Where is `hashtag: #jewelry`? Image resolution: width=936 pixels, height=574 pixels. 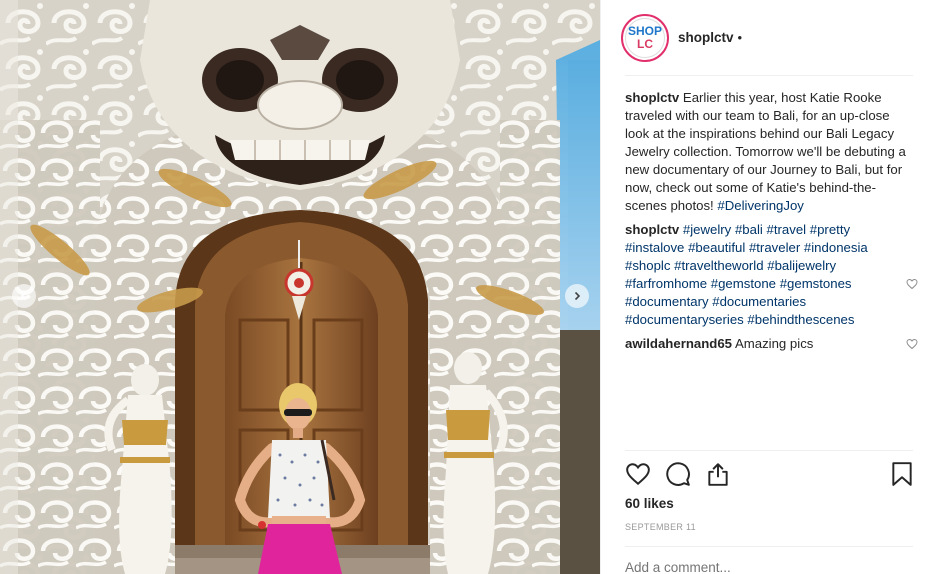
hashtag: #jewelry is located at coordinates (707, 229).